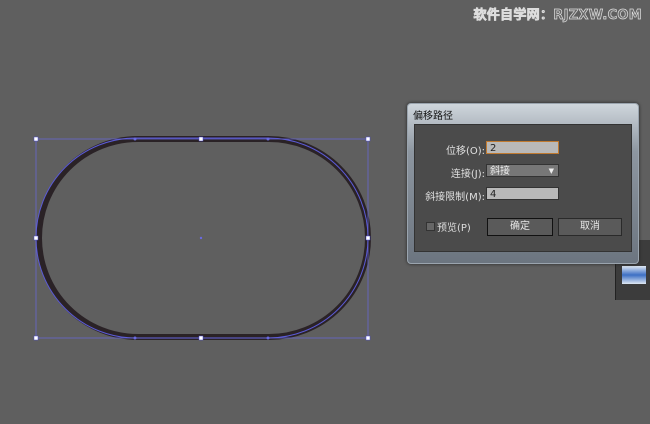 Image resolution: width=650 pixels, height=424 pixels. I want to click on anchor-points, so click(201, 238).